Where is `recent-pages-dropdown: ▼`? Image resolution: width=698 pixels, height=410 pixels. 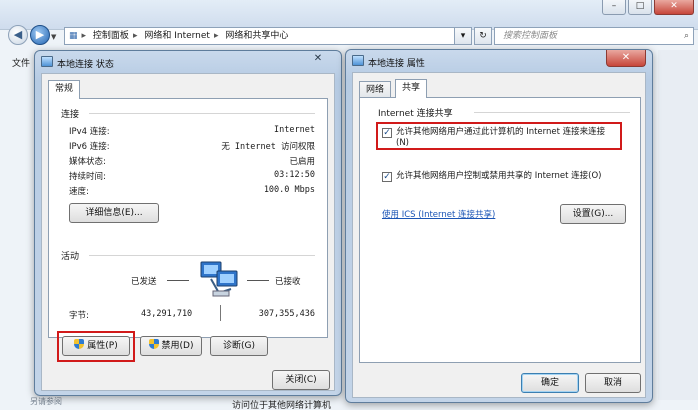 recent-pages-dropdown: ▼ is located at coordinates (53, 37).